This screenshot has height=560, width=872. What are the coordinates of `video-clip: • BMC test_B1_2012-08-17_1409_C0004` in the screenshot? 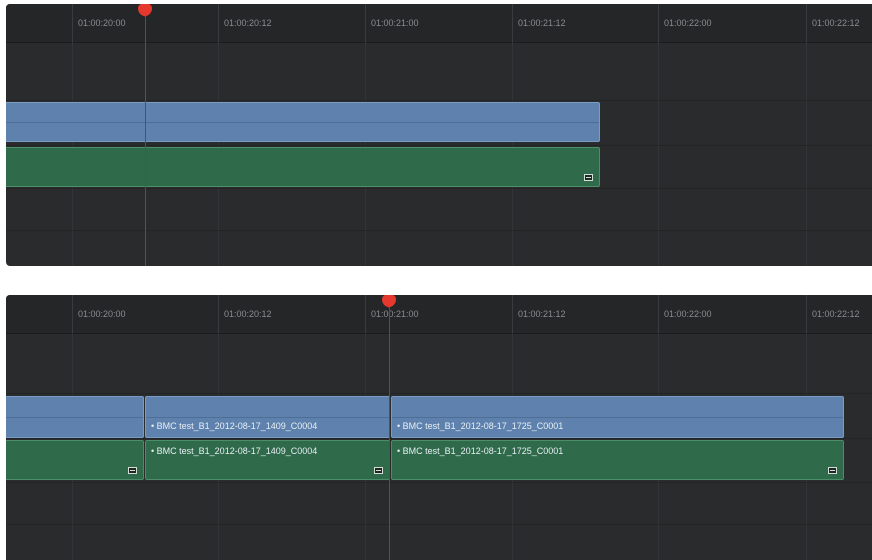 It's located at (267, 417).